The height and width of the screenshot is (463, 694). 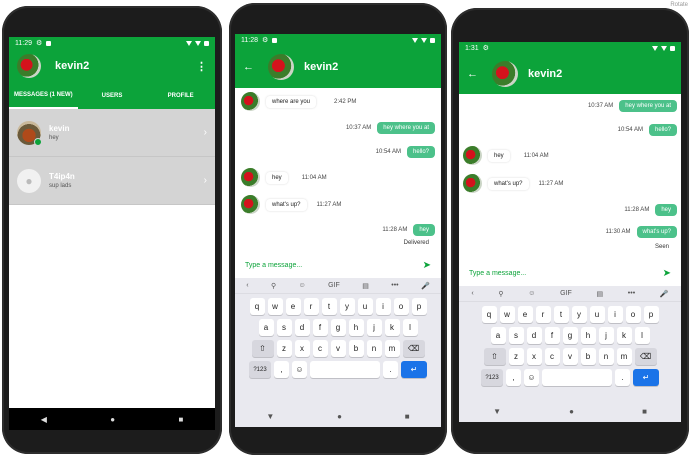 I want to click on avatar, so click(x=29, y=66).